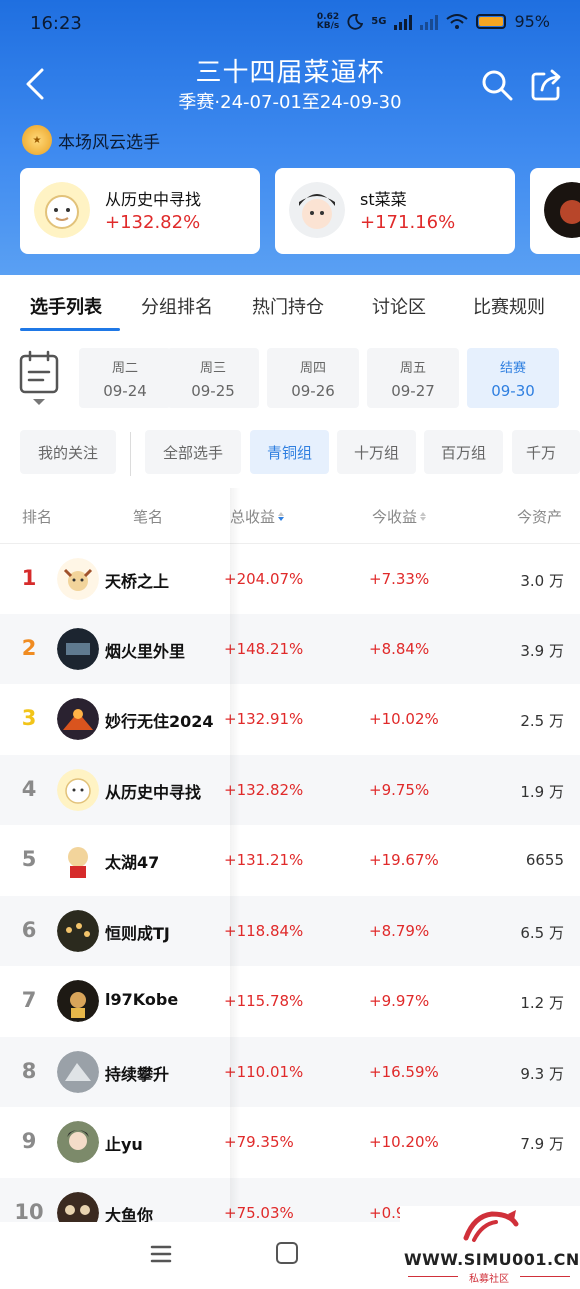 The width and height of the screenshot is (580, 1289). What do you see at coordinates (497, 85) in the screenshot?
I see `search-icon` at bounding box center [497, 85].